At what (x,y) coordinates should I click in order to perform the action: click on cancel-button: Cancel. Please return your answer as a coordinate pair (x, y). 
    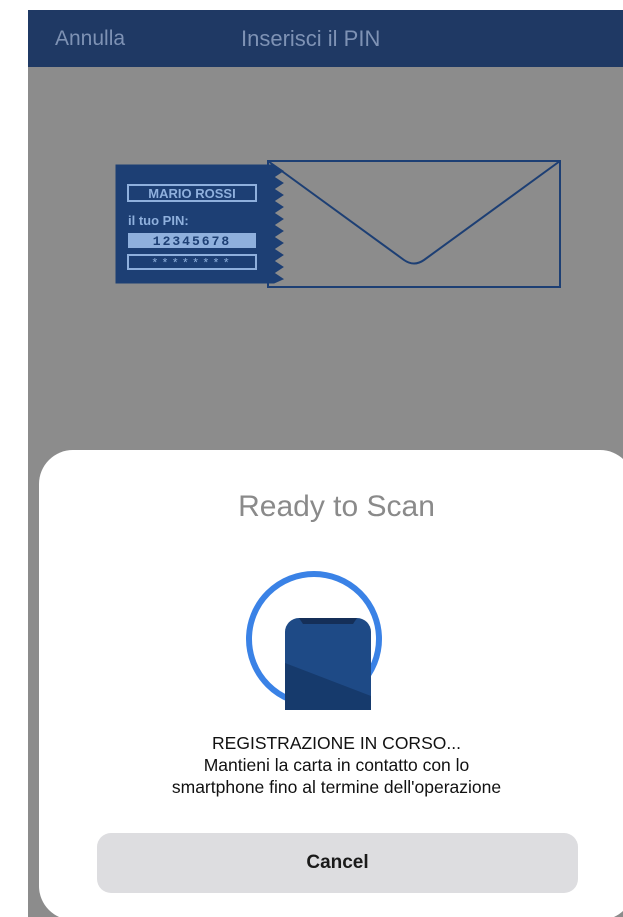
    Looking at the image, I should click on (337, 863).